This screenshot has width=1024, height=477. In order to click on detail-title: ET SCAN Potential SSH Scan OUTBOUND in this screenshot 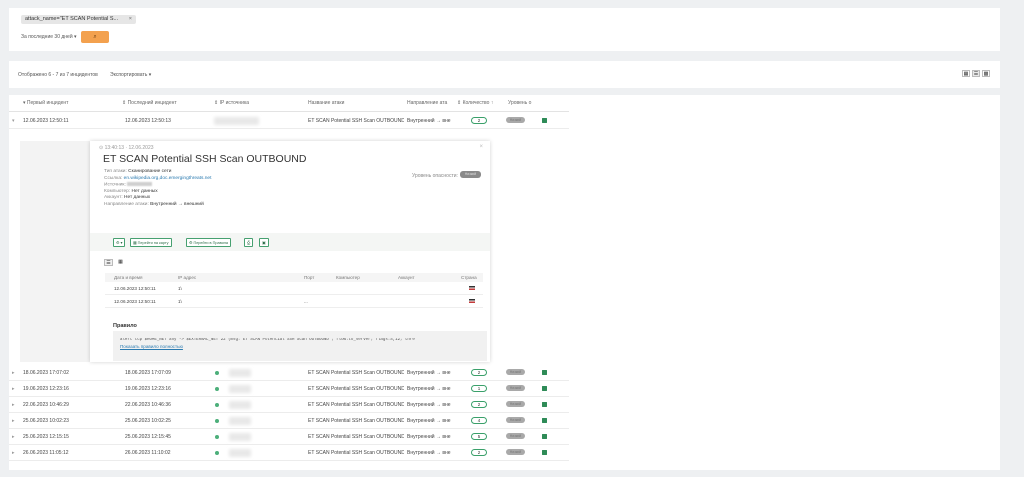, I will do `click(205, 159)`.